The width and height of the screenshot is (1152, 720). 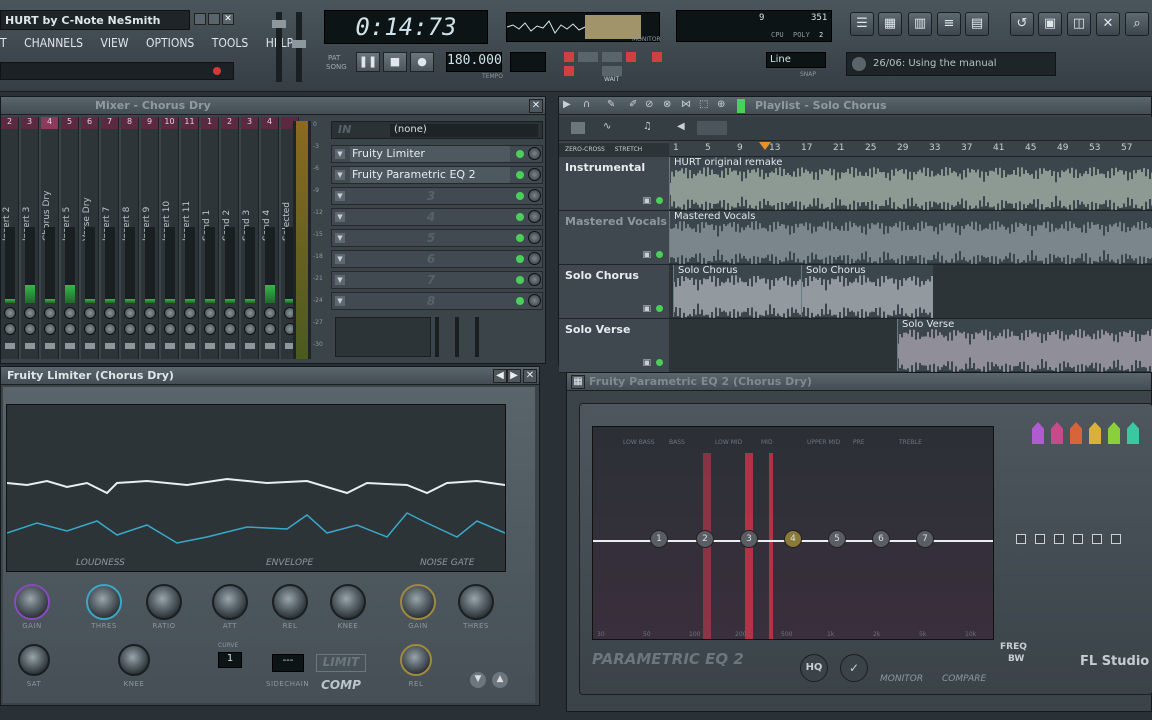 I want to click on limiter-title: Fruity Limiter (Chorus Dry), so click(x=270, y=376).